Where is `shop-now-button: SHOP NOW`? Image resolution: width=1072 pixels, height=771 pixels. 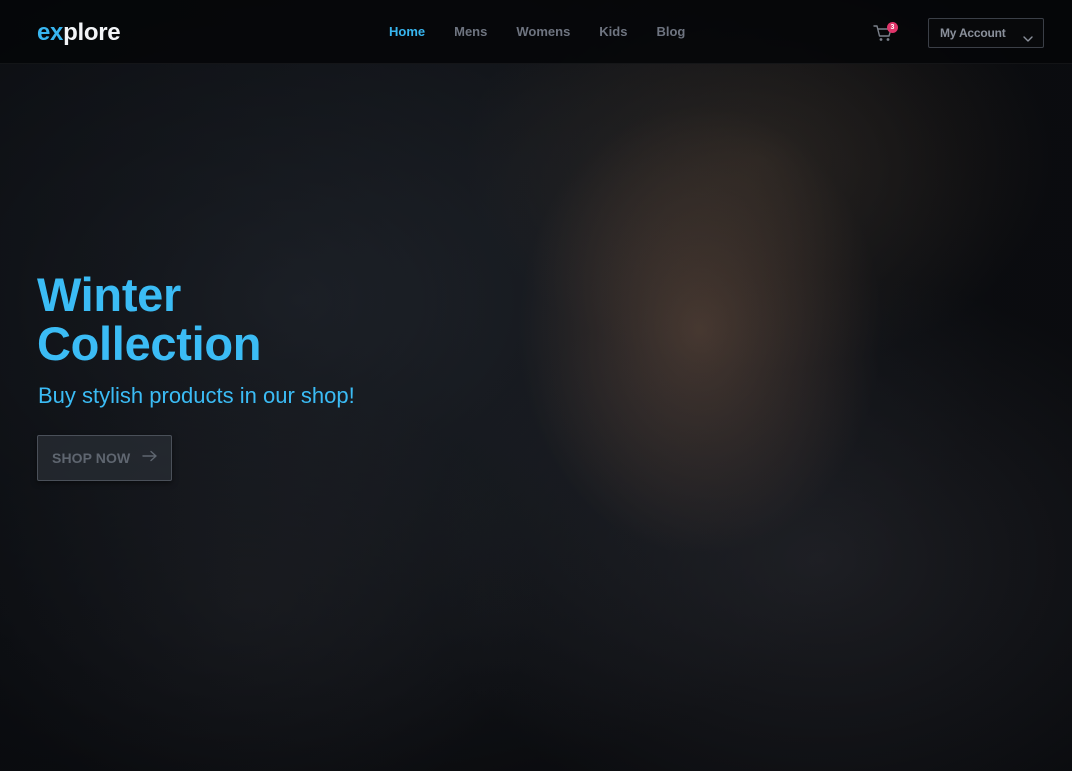 shop-now-button: SHOP NOW is located at coordinates (104, 458).